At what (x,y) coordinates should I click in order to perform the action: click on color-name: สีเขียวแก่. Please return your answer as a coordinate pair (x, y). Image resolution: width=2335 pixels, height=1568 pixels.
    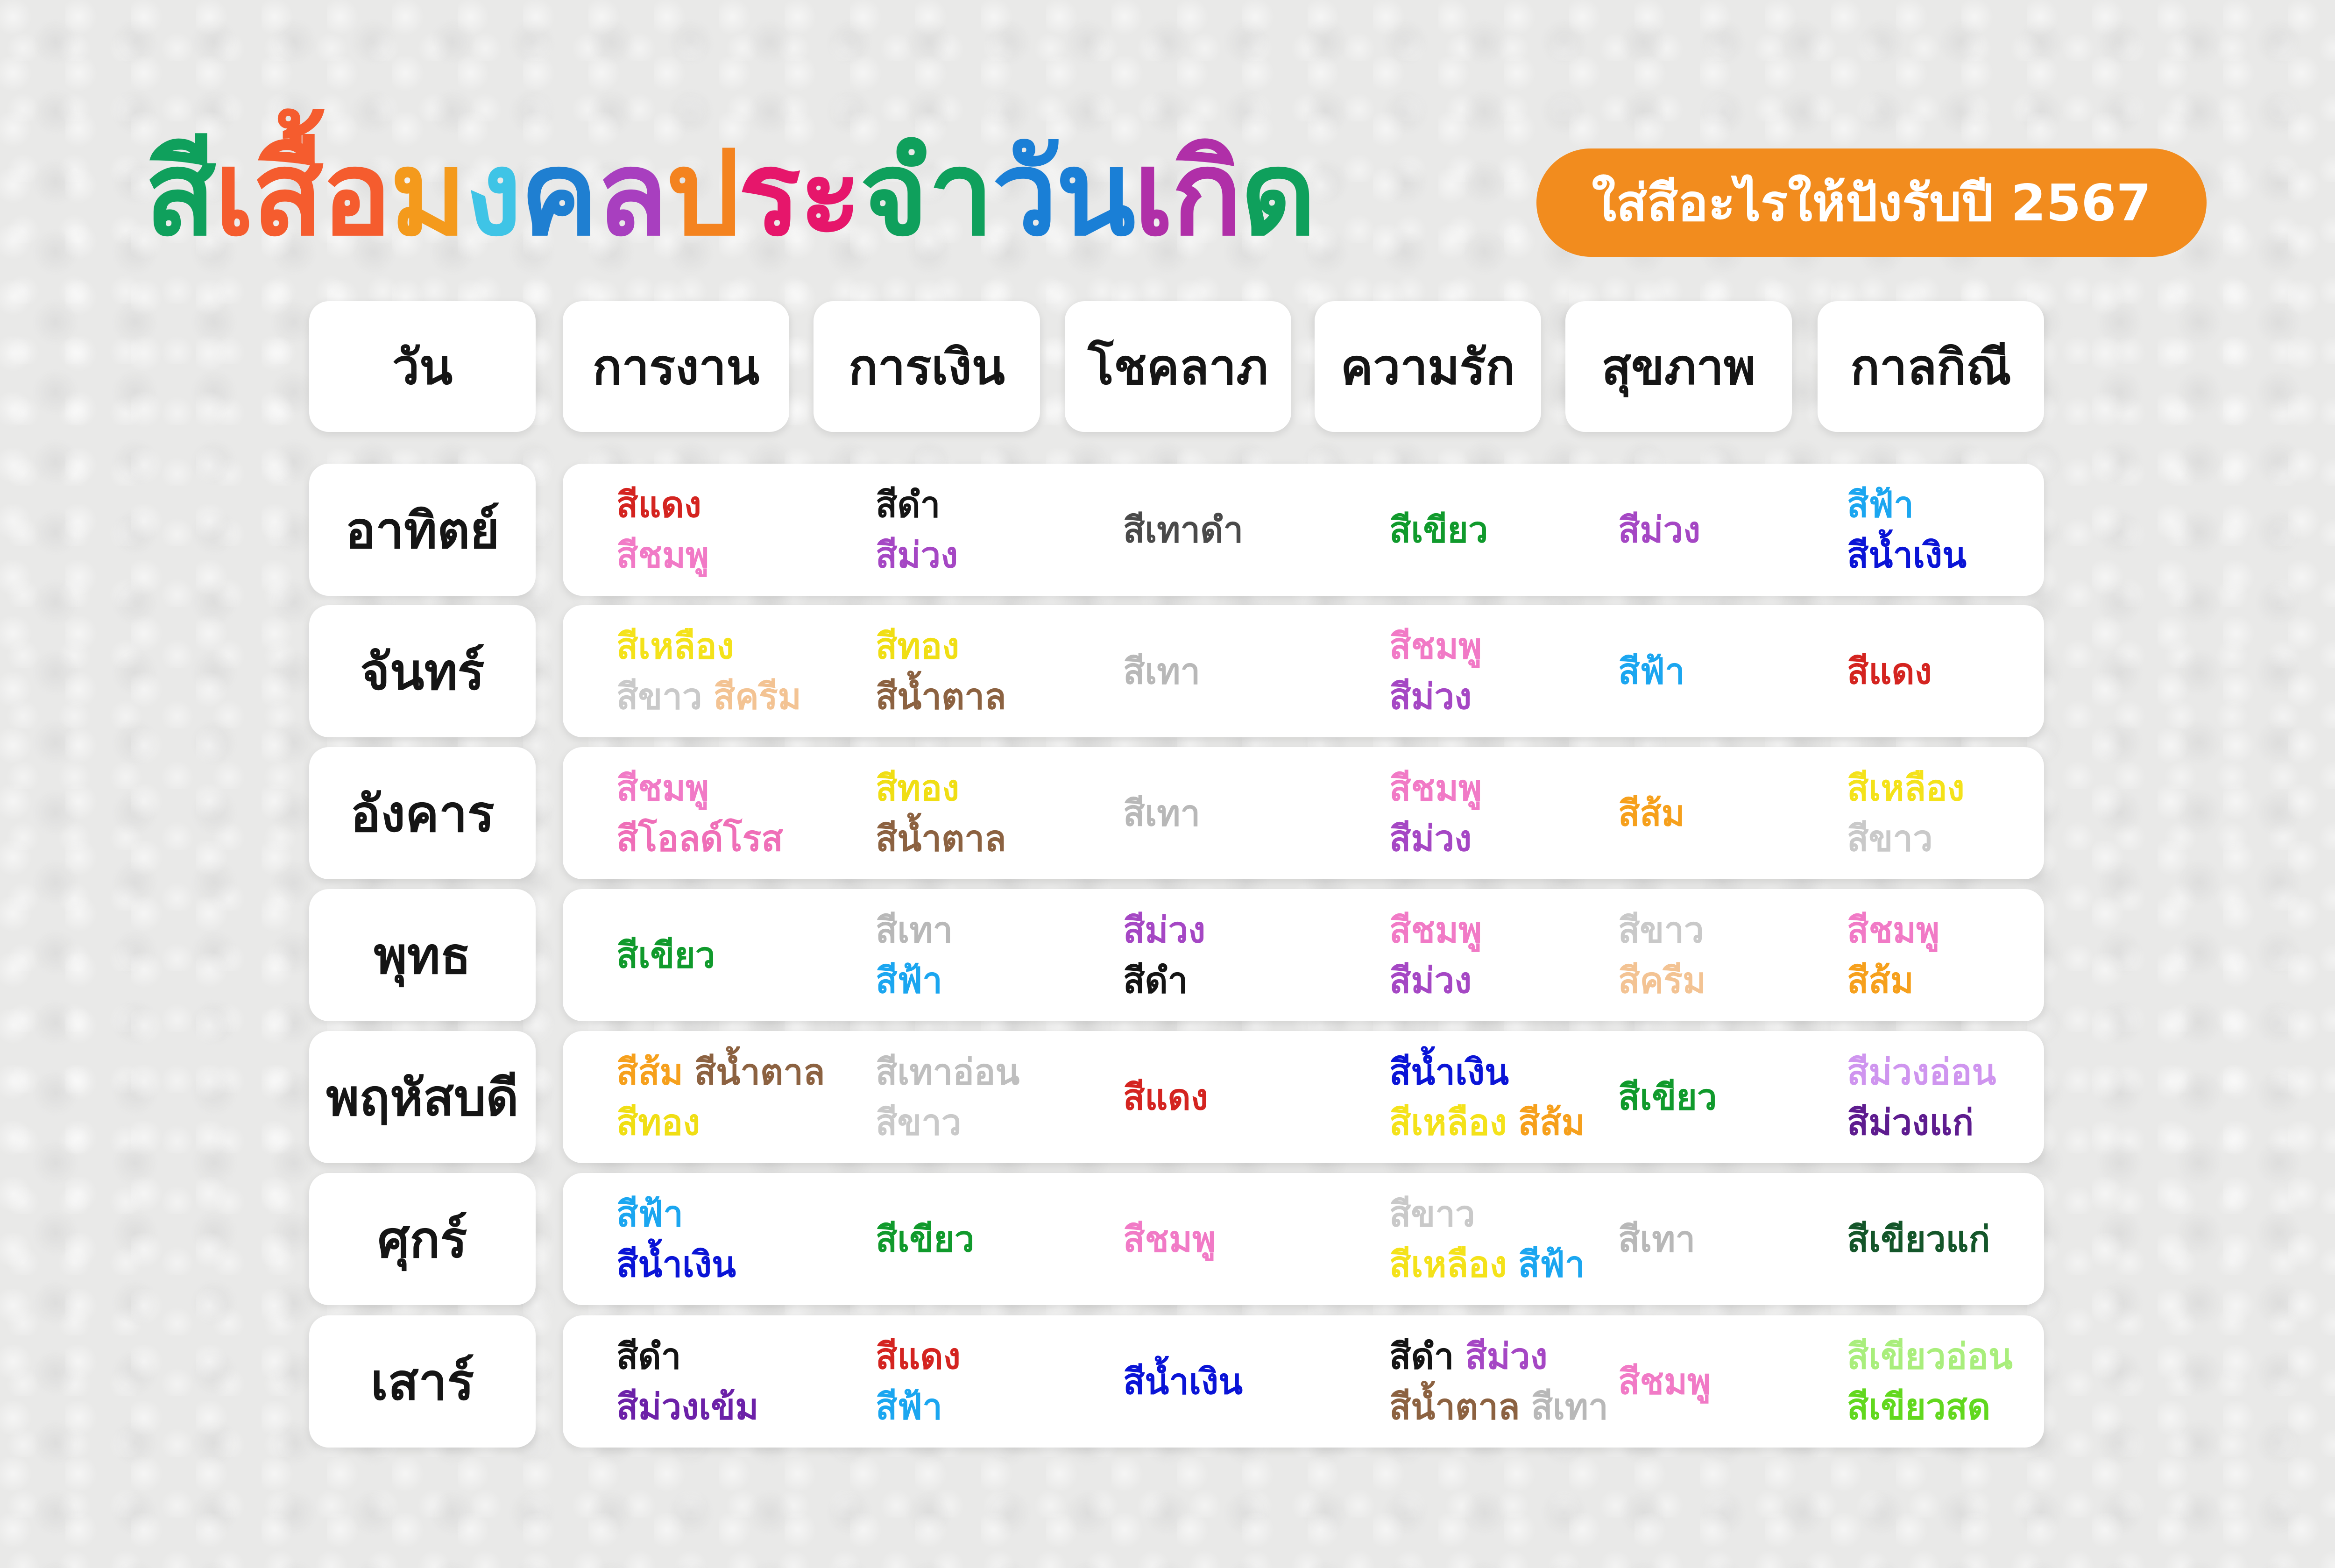
    Looking at the image, I should click on (1919, 1239).